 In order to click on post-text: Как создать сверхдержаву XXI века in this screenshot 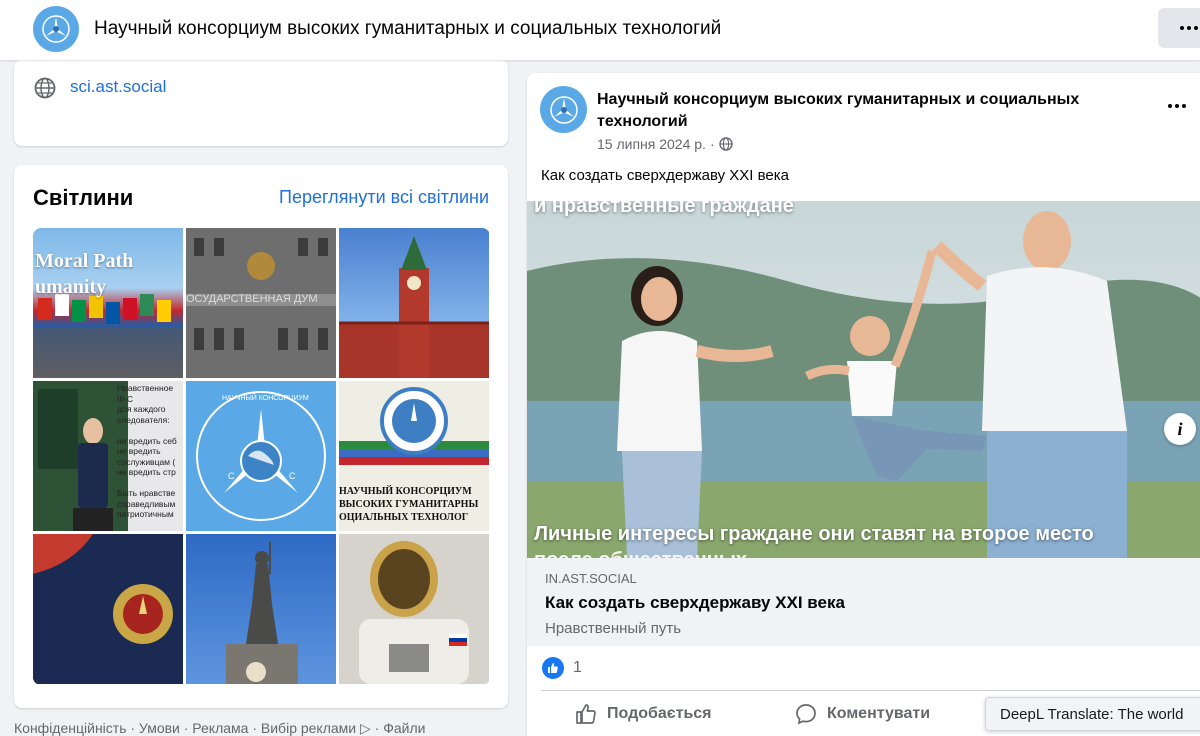, I will do `click(665, 175)`.